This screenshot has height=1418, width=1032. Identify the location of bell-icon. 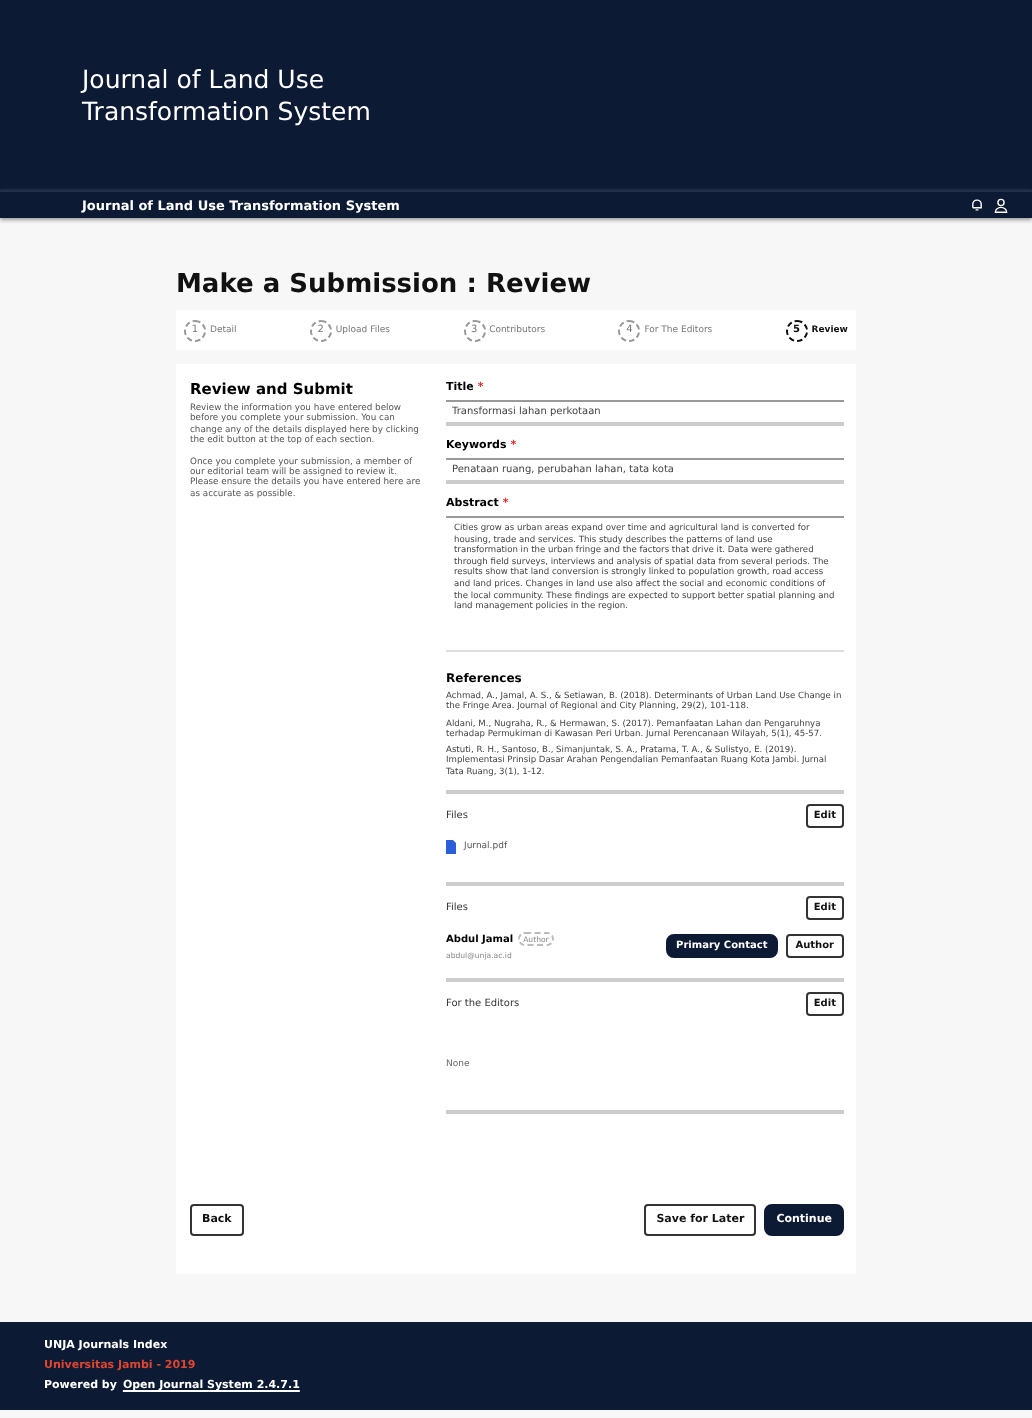
(977, 204).